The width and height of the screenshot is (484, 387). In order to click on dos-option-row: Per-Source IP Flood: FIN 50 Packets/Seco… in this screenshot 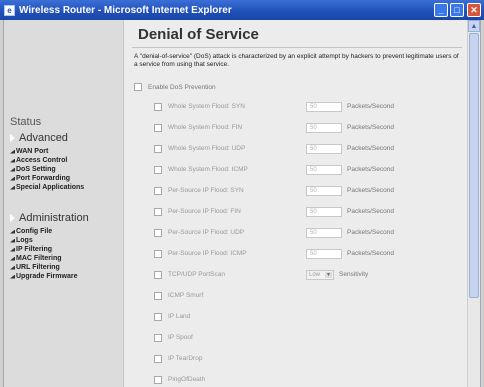, I will do `click(274, 211)`.